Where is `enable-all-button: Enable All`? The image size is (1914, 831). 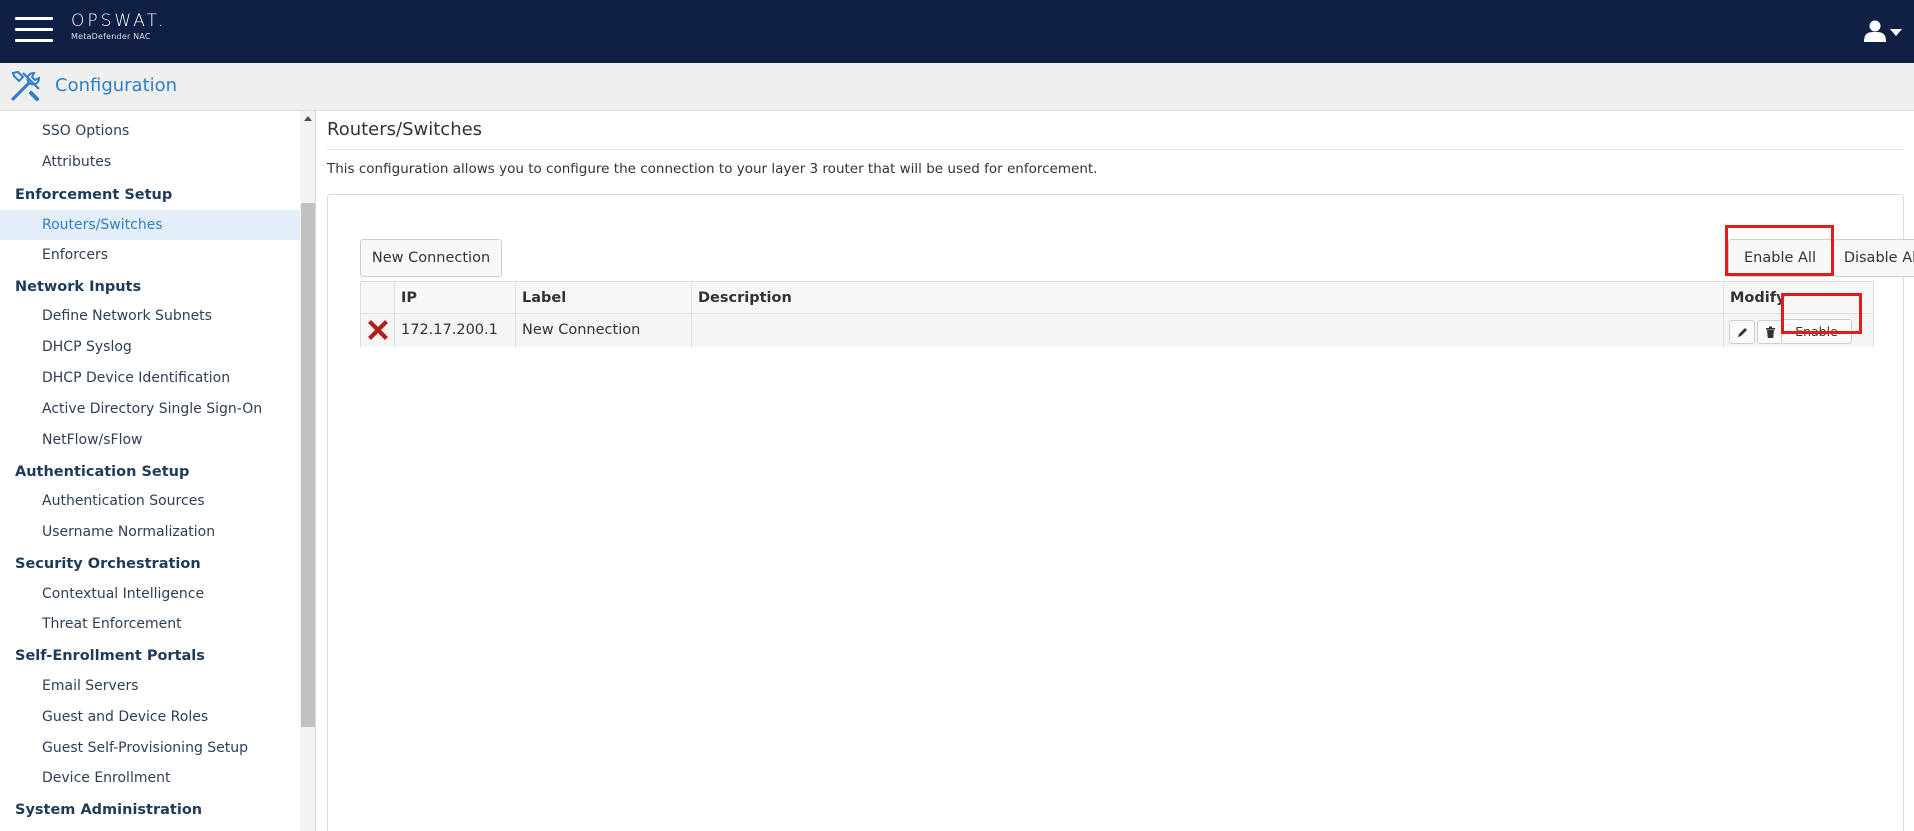
enable-all-button: Enable All is located at coordinates (1780, 258).